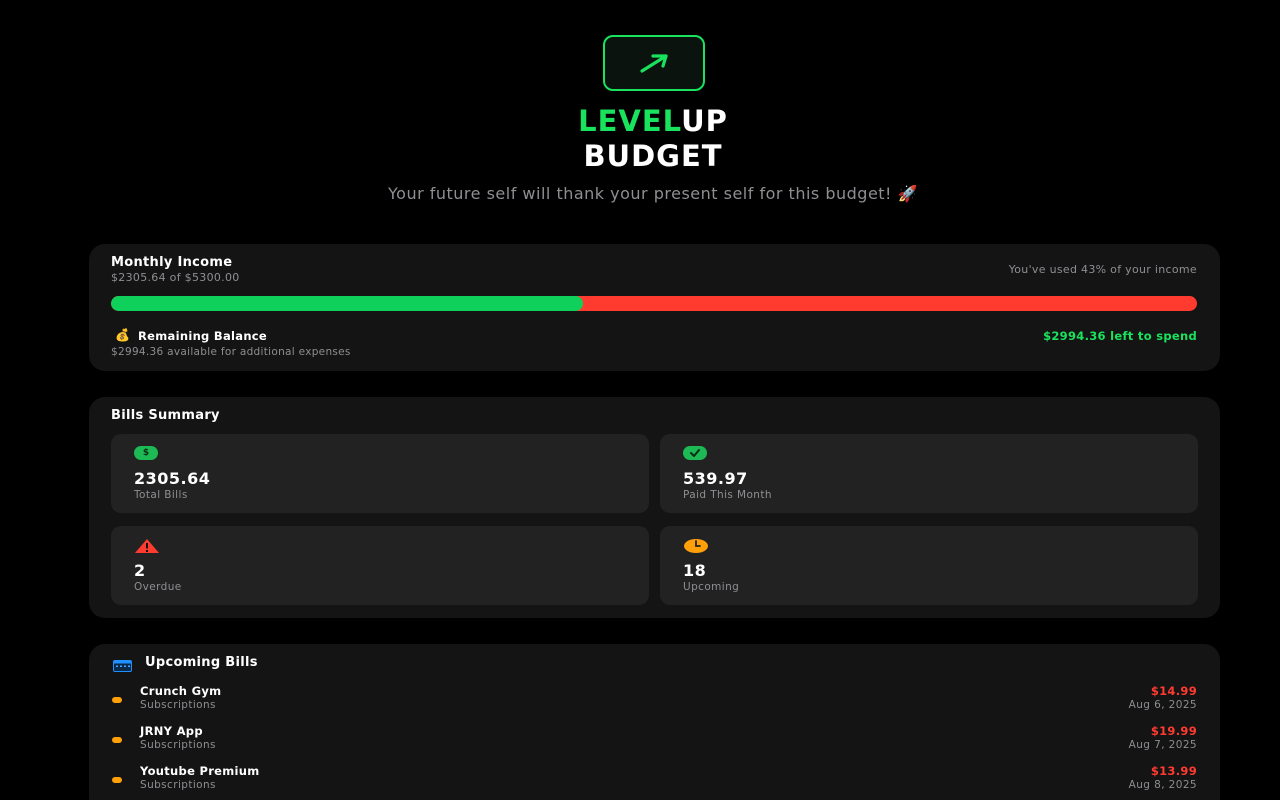 This screenshot has height=800, width=1280. Describe the element at coordinates (1162, 705) in the screenshot. I see `bill-date: Aug 6, 2025` at that location.